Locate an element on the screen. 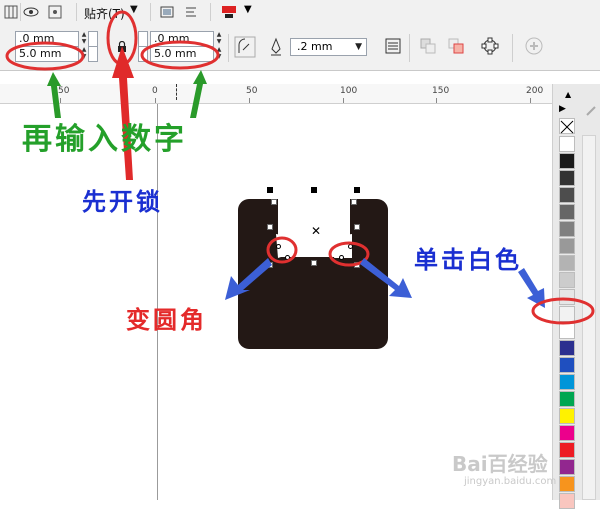 This screenshot has height=509, width=600. annotation-enter-number: 再输入数字 is located at coordinates (104, 139).